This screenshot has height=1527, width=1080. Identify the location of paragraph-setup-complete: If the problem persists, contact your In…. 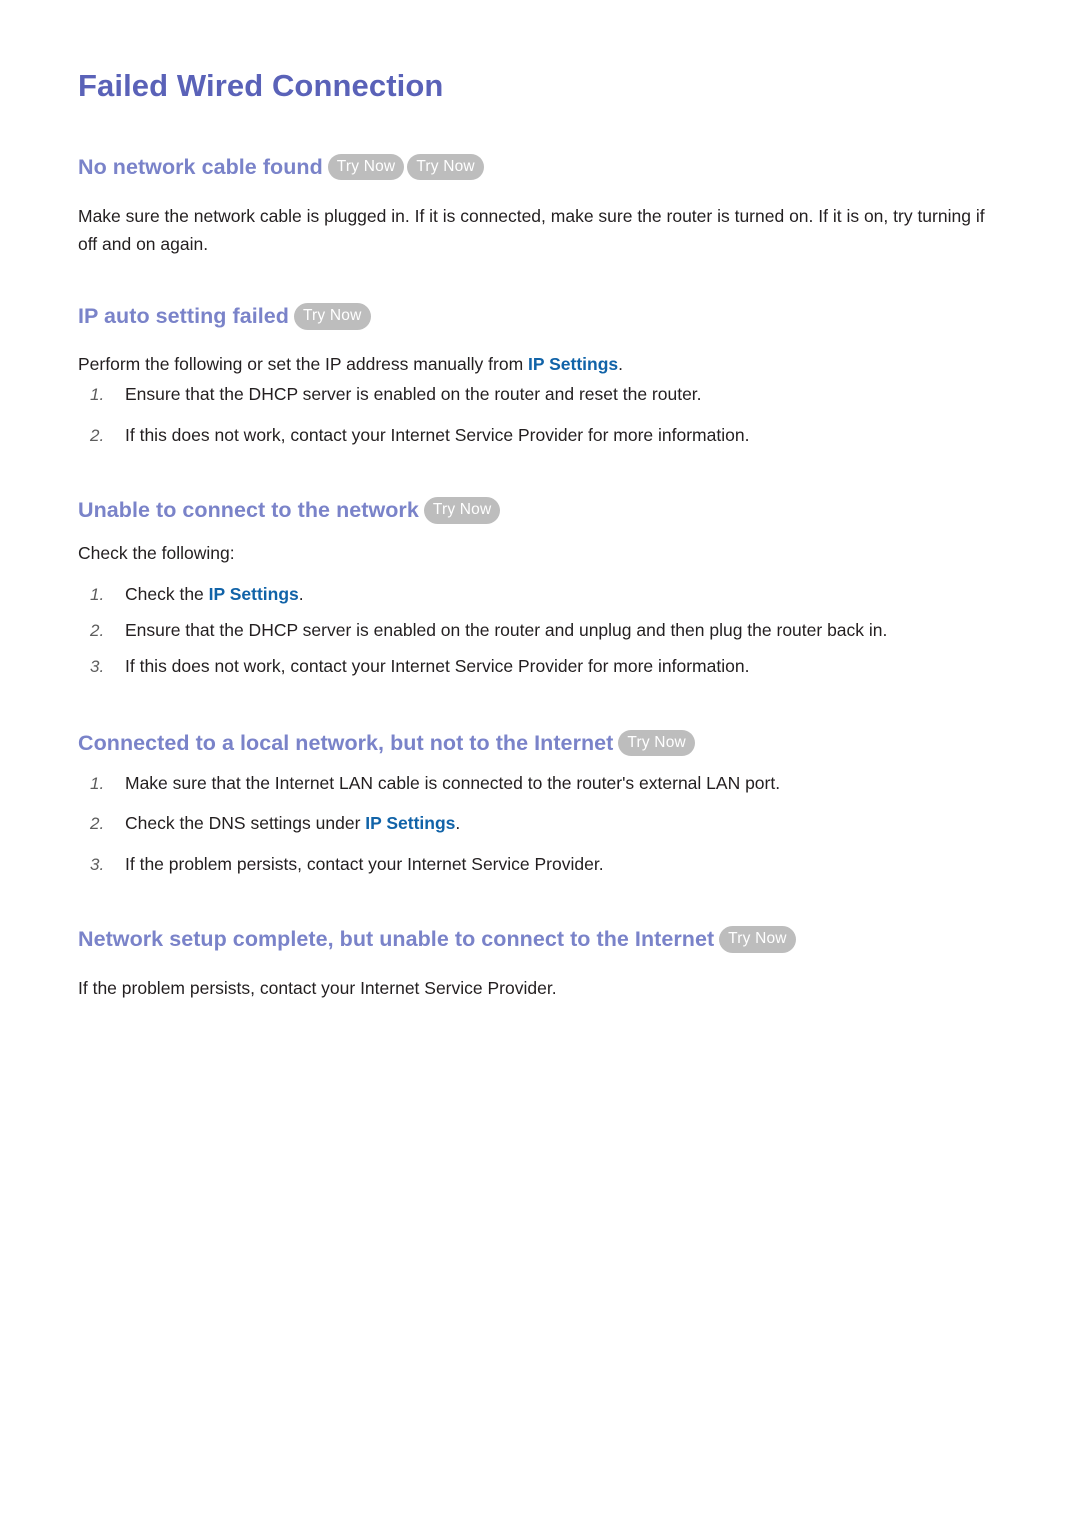
(317, 988).